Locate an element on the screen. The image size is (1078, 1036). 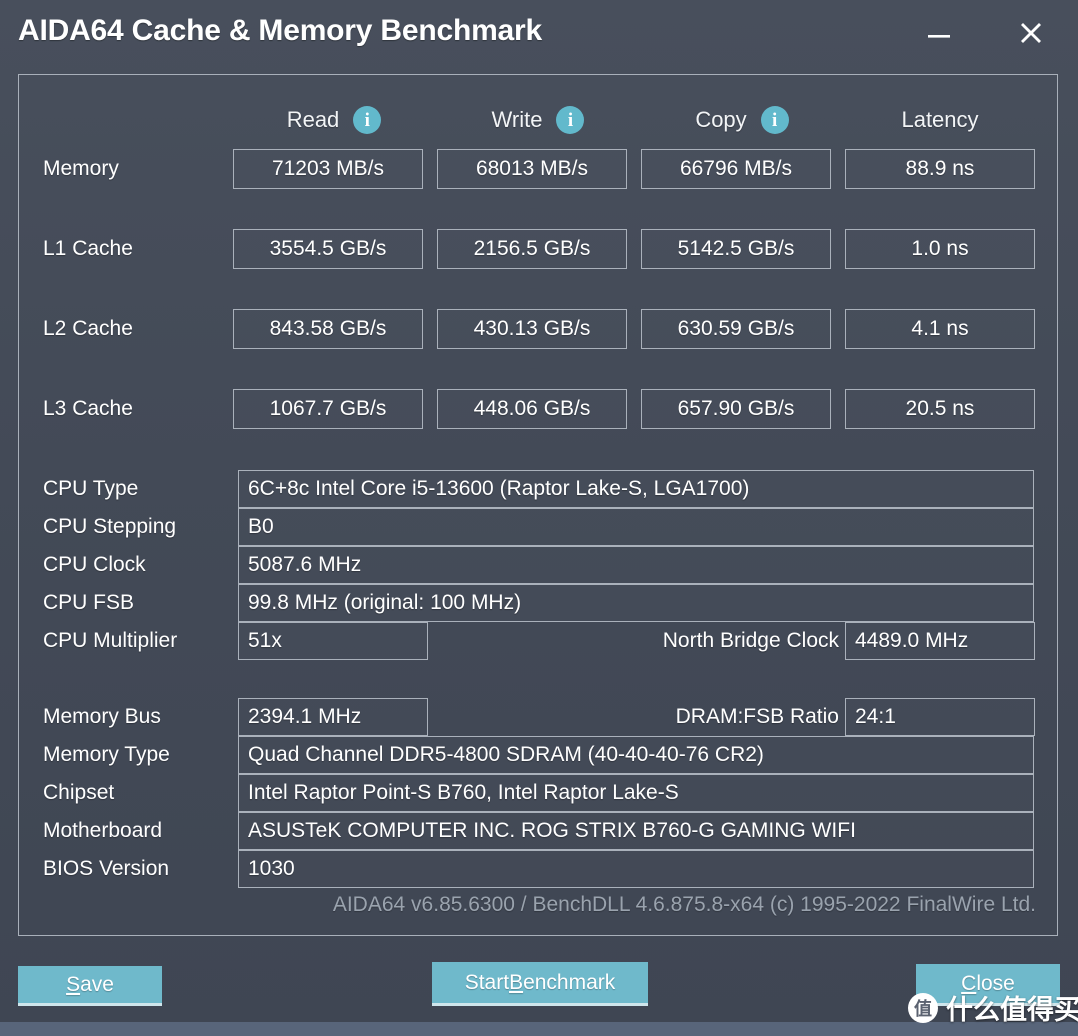
start-button-accel: B is located at coordinates (516, 982).